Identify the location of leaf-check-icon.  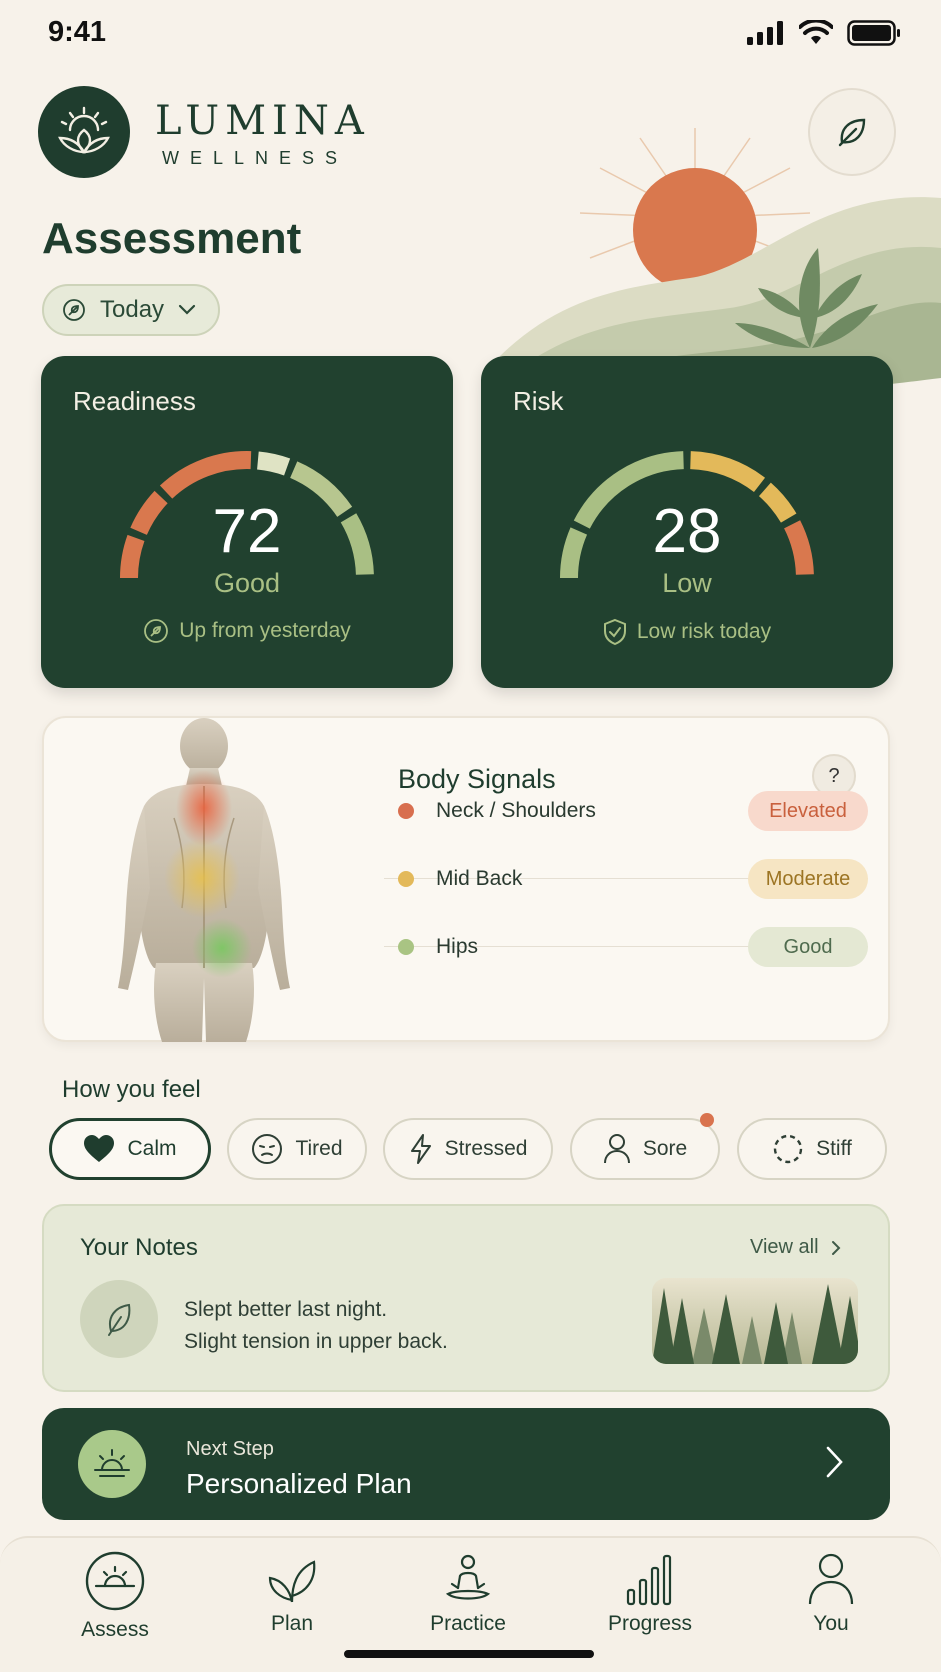
(156, 631).